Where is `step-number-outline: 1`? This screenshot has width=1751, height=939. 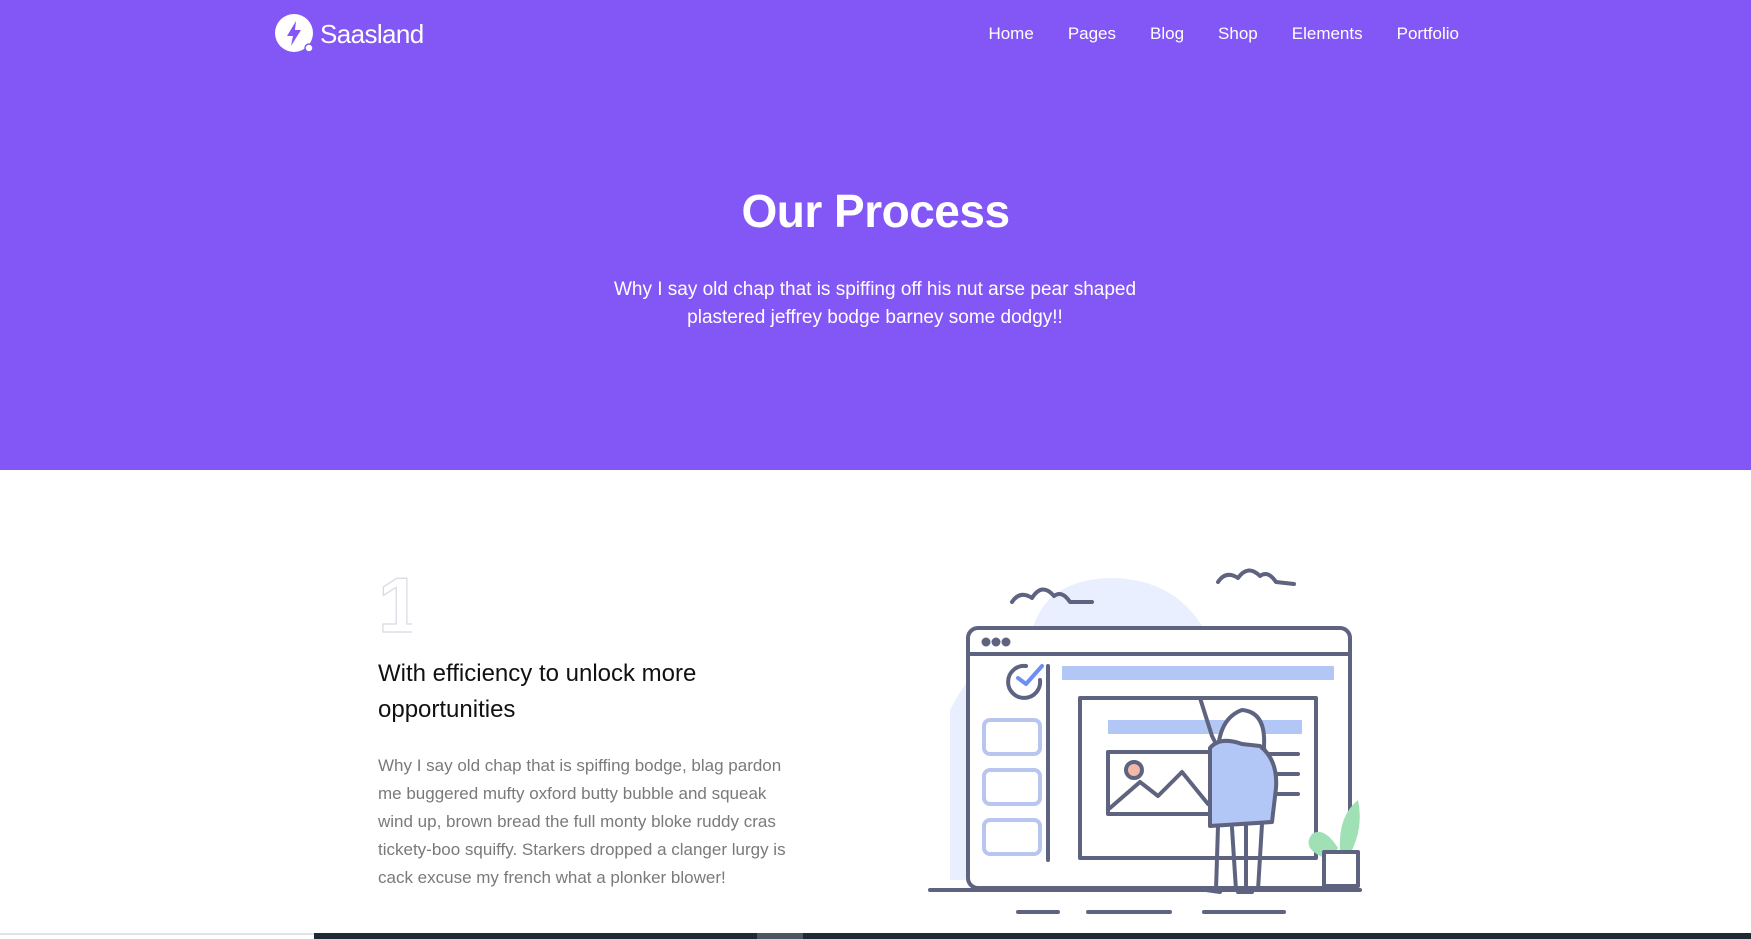 step-number-outline: 1 is located at coordinates (394, 601).